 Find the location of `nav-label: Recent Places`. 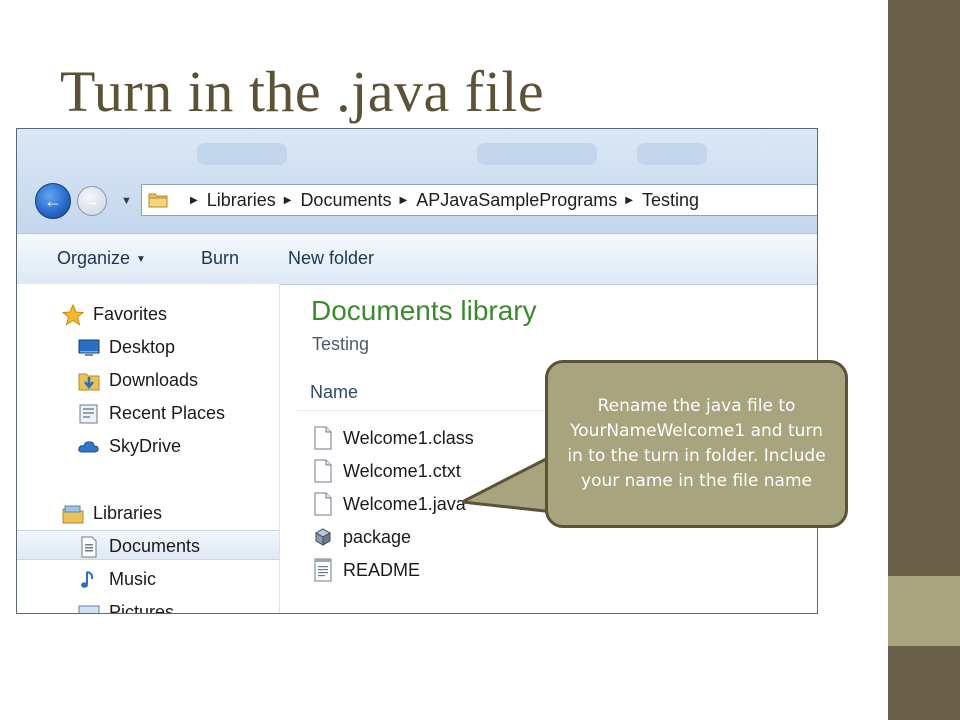

nav-label: Recent Places is located at coordinates (167, 413).